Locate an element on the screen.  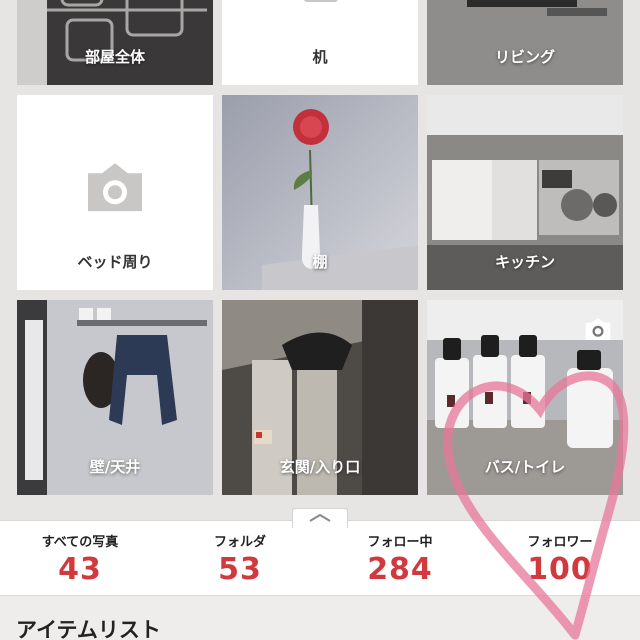
folder-label: キッチン is located at coordinates (524, 262).